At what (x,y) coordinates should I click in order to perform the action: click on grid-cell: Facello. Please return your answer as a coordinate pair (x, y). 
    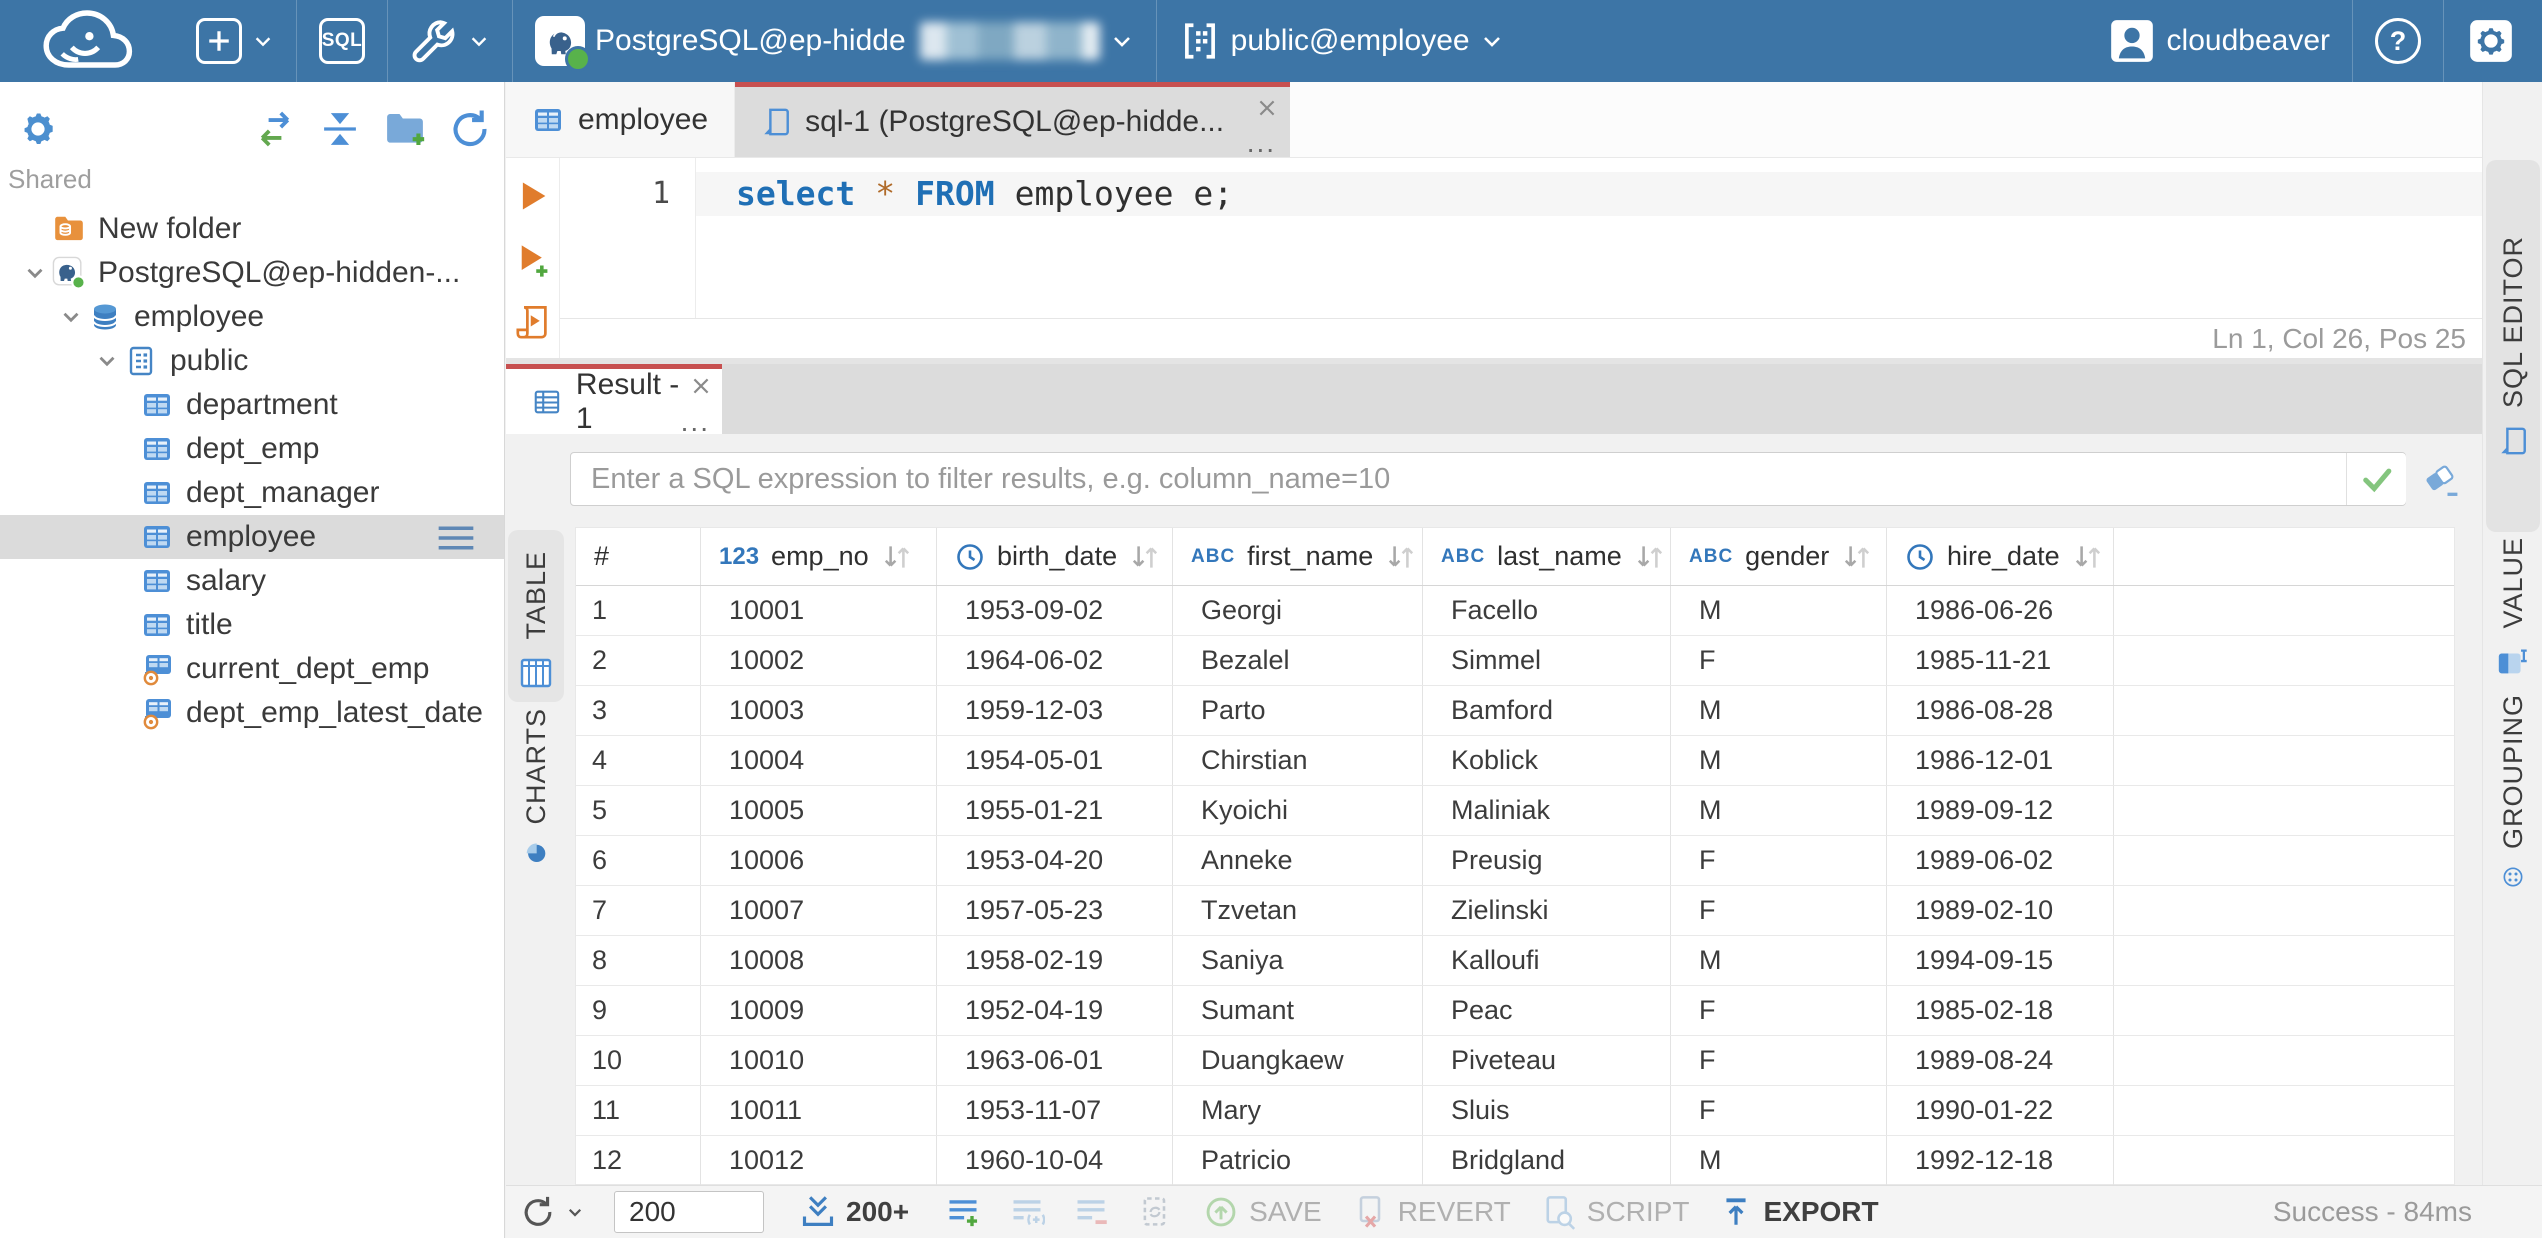
    Looking at the image, I should click on (1547, 610).